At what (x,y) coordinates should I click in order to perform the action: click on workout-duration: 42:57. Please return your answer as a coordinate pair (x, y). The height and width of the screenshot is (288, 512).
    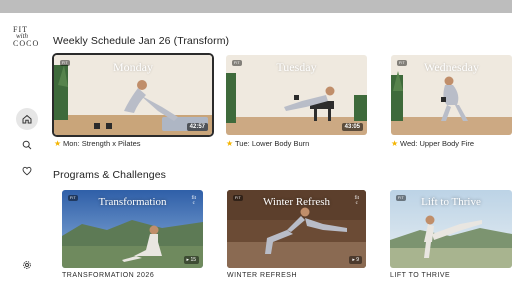
    Looking at the image, I should click on (197, 127).